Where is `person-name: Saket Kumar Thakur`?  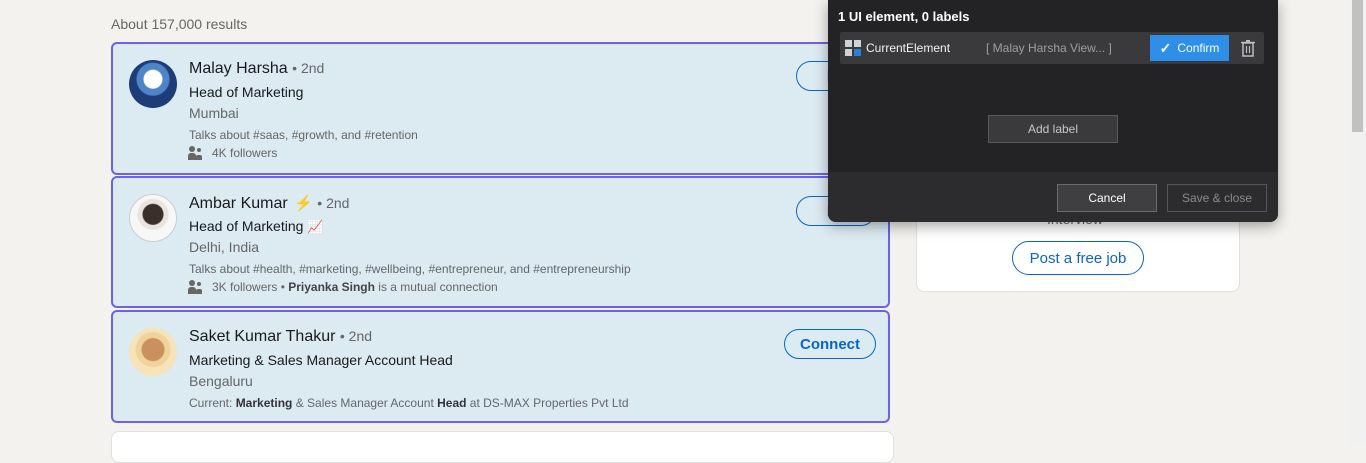 person-name: Saket Kumar Thakur is located at coordinates (262, 336).